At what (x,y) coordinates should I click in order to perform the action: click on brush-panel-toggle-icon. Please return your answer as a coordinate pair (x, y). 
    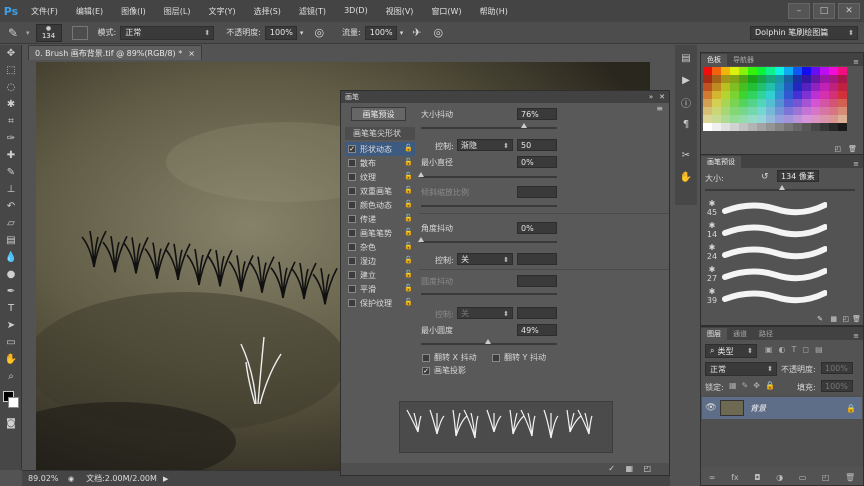
    Looking at the image, I should click on (79, 32).